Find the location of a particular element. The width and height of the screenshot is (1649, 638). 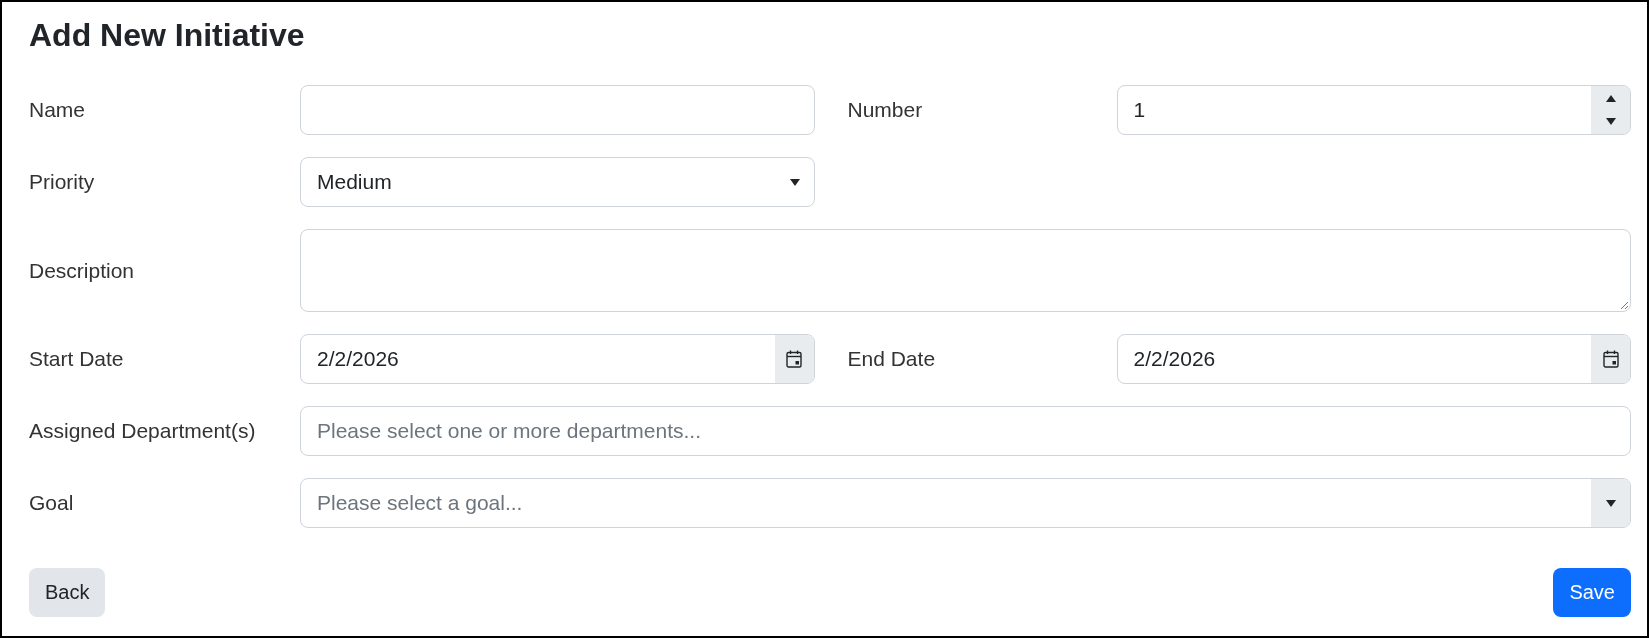

spinner-panel is located at coordinates (1610, 110).